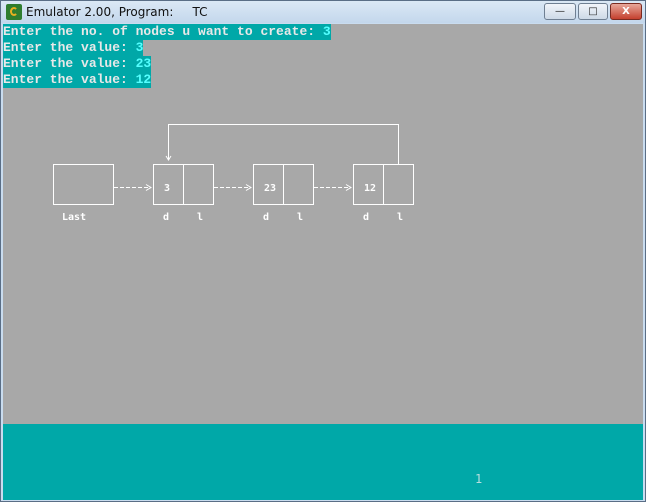  Describe the element at coordinates (283, 144) in the screenshot. I see `circular-link-line` at that location.